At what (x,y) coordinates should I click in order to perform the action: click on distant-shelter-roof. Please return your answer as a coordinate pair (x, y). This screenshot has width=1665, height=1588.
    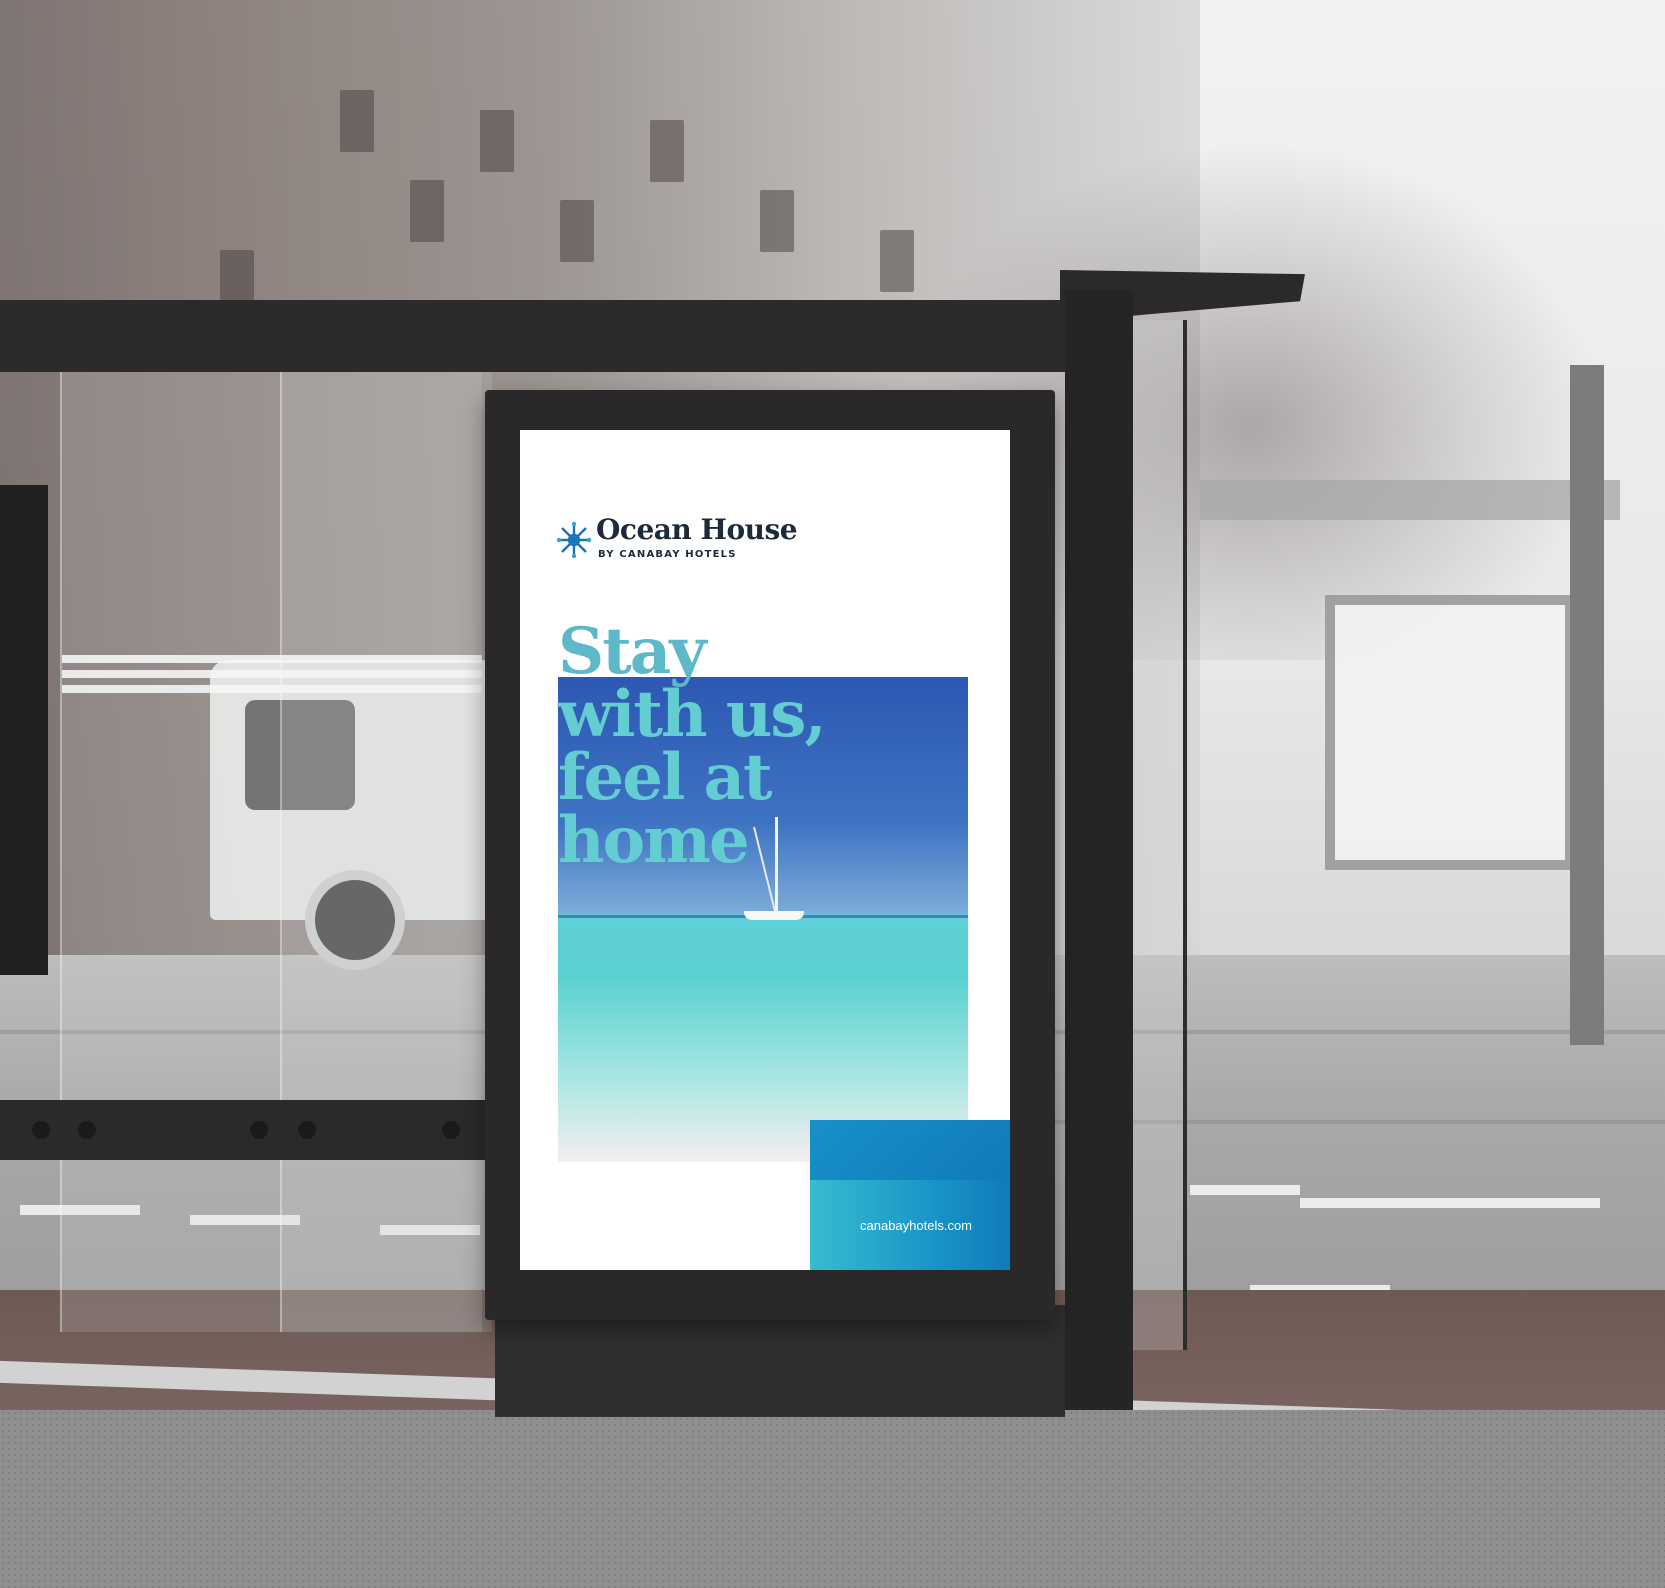
    Looking at the image, I should click on (1410, 500).